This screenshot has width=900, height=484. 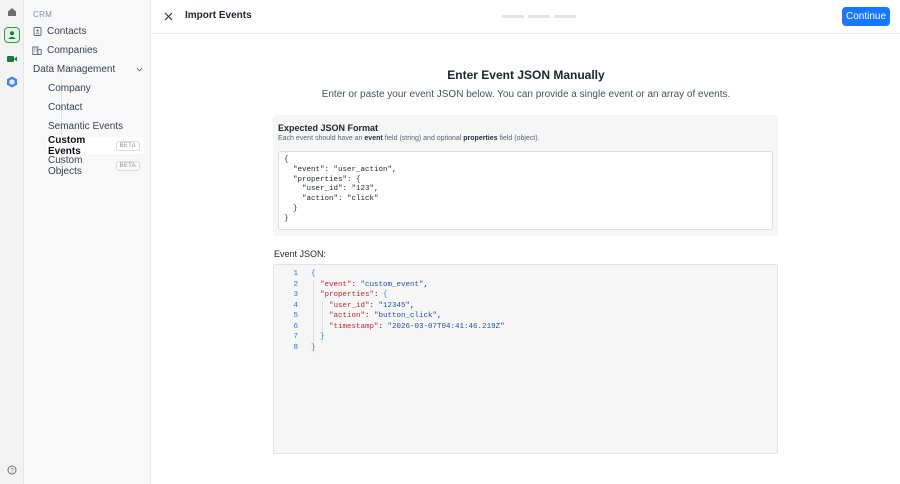 I want to click on code-line: "timestamp": "2026-03-07T04:41:46.219Z", so click(x=417, y=326).